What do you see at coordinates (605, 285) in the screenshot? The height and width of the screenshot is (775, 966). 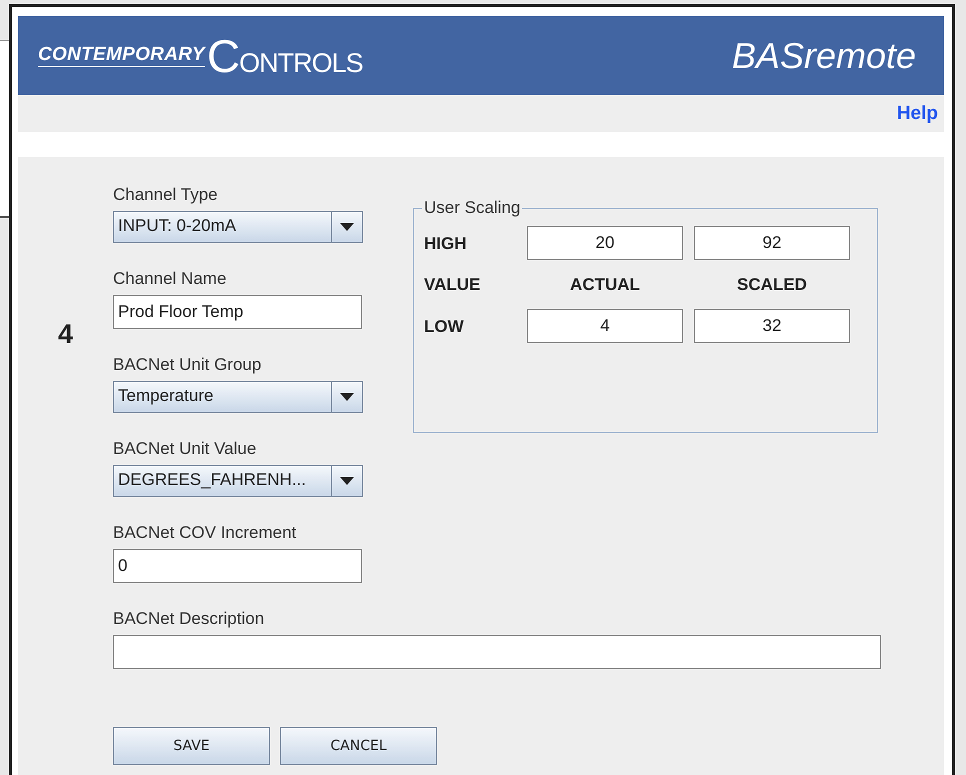 I see `column-header: ACTUAL` at bounding box center [605, 285].